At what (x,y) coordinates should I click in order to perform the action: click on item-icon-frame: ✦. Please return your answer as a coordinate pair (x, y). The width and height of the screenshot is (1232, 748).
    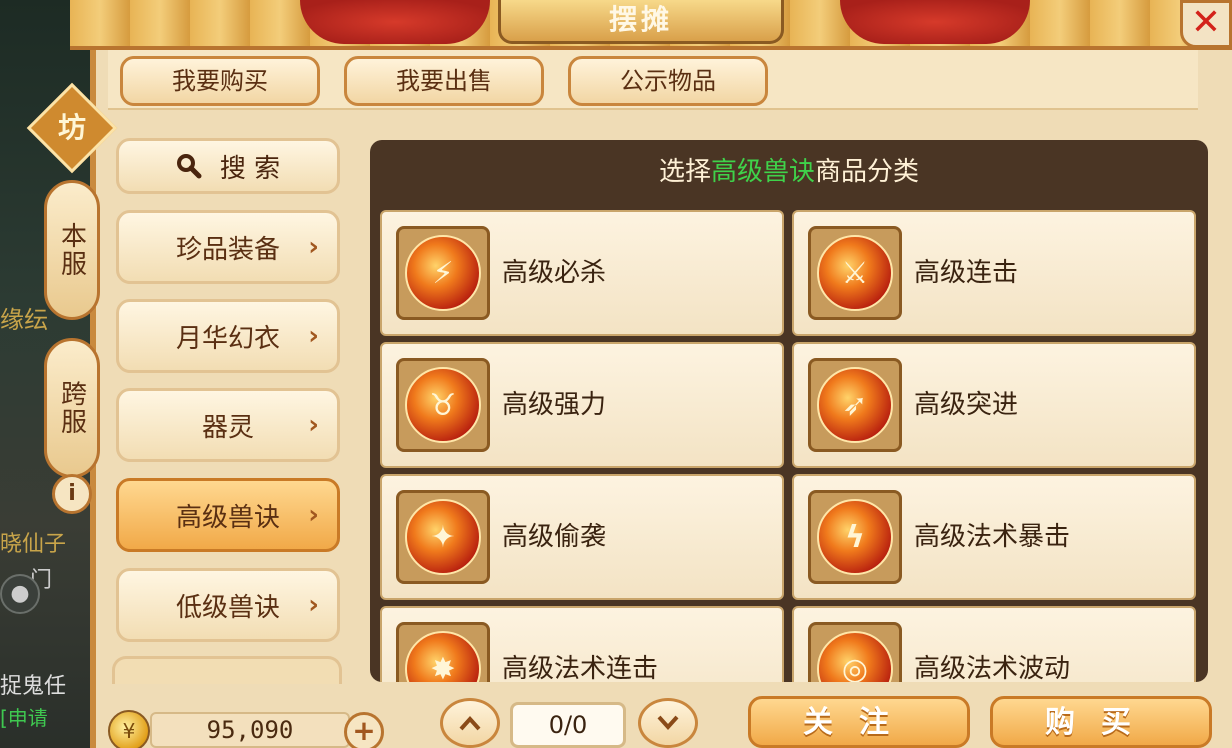
    Looking at the image, I should click on (443, 537).